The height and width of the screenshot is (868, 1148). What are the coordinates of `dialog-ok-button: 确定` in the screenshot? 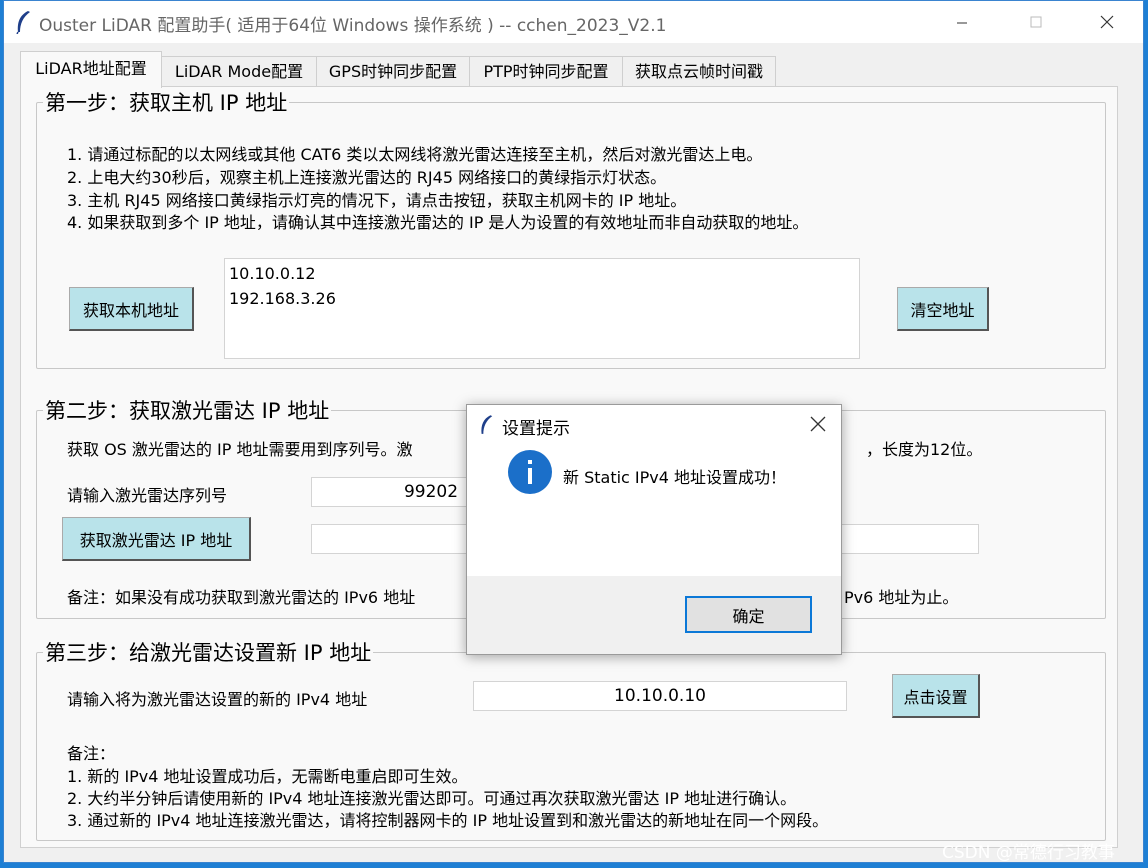 It's located at (748, 614).